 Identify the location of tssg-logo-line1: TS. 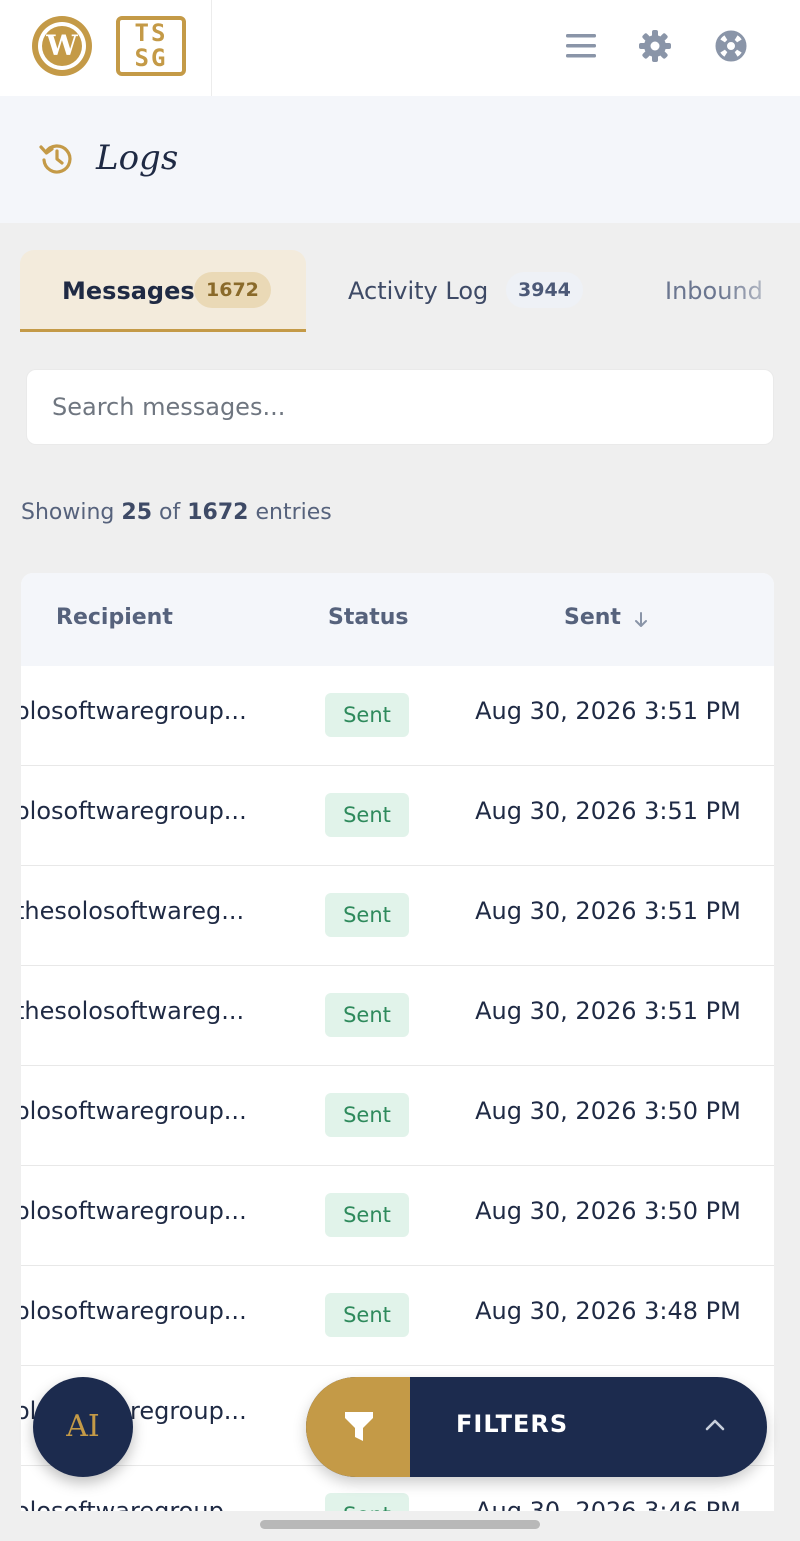
(151, 33).